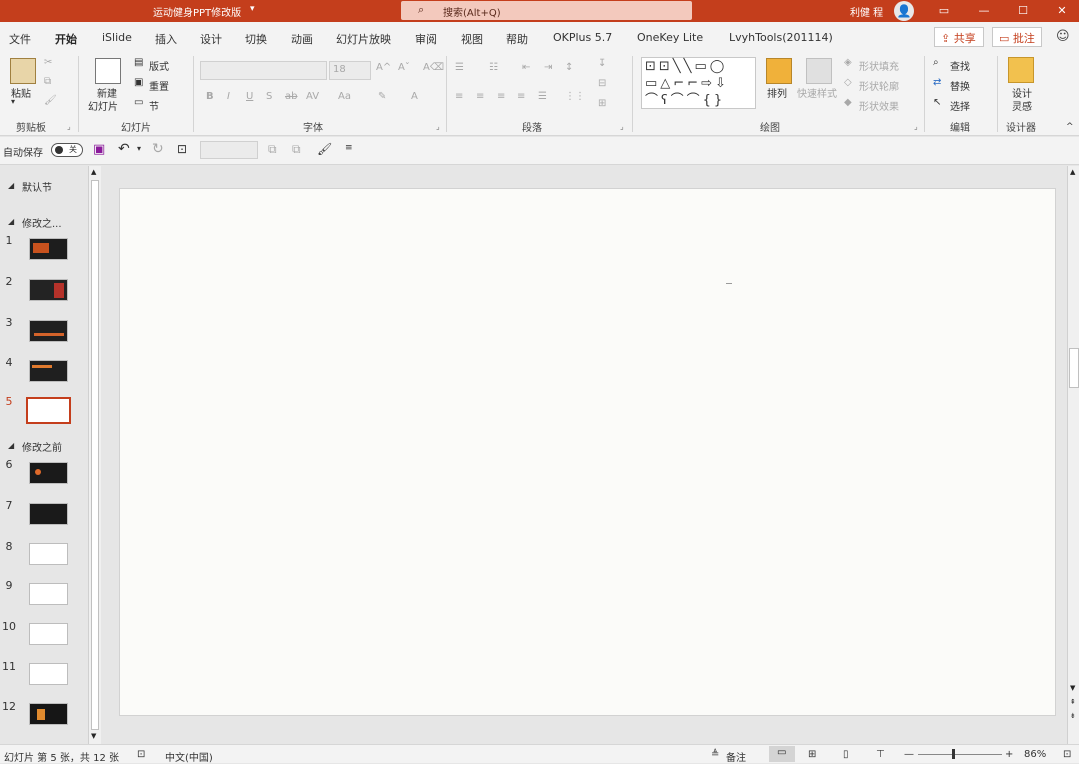 Image resolution: width=1079 pixels, height=764 pixels. What do you see at coordinates (249, 96) in the screenshot?
I see `underline-icon: U` at bounding box center [249, 96].